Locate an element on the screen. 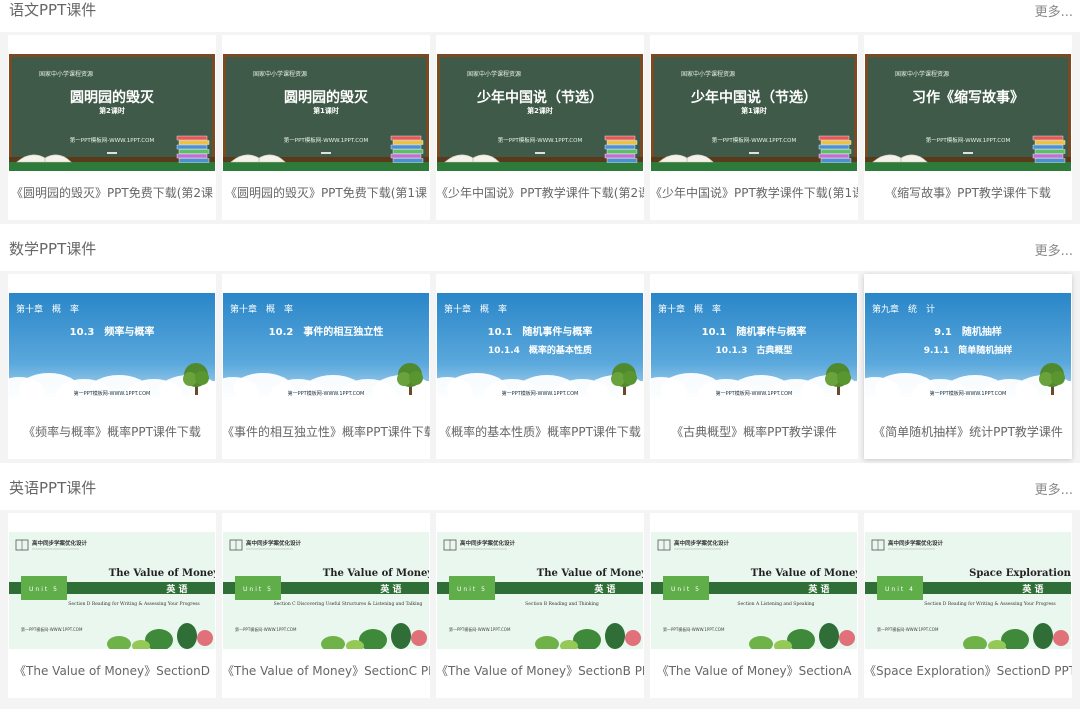  course-thumbnail: 国家中小学课程资源 圆明园的毁灭 第2课时 第一PPT模板网-WWW.1PPT.COM is located at coordinates (112, 112).